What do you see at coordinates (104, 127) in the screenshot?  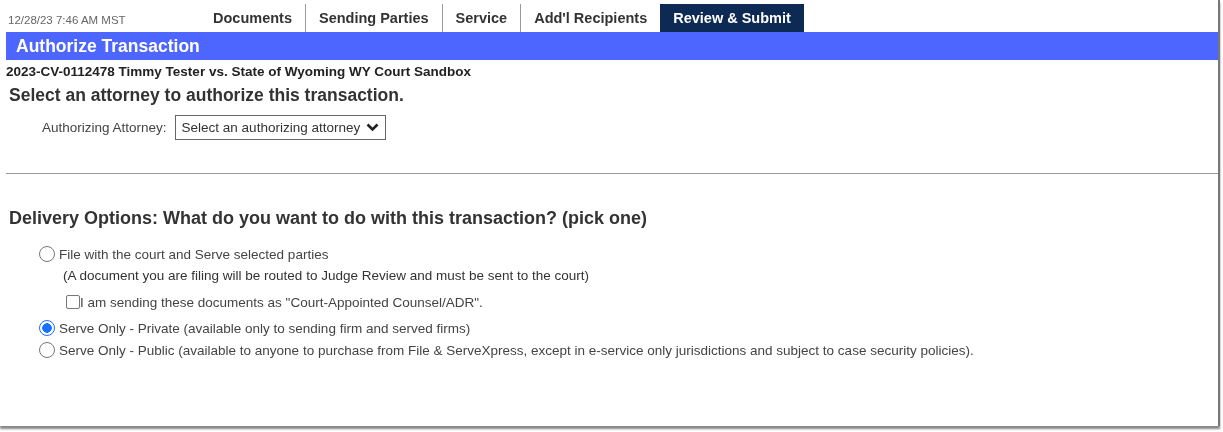 I see `field-label: Authorizing Attorney:` at bounding box center [104, 127].